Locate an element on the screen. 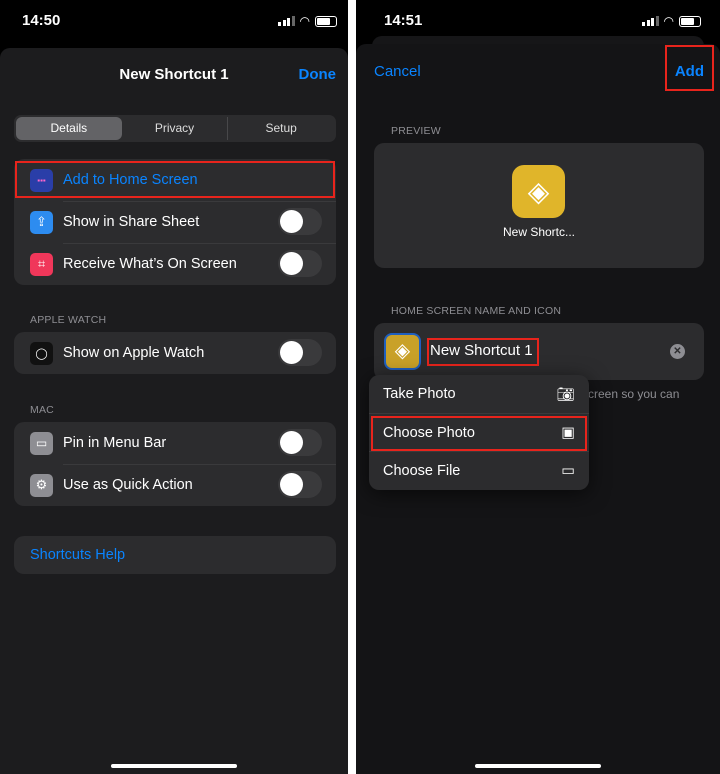  row-label: Show on Apple Watch is located at coordinates (134, 353).